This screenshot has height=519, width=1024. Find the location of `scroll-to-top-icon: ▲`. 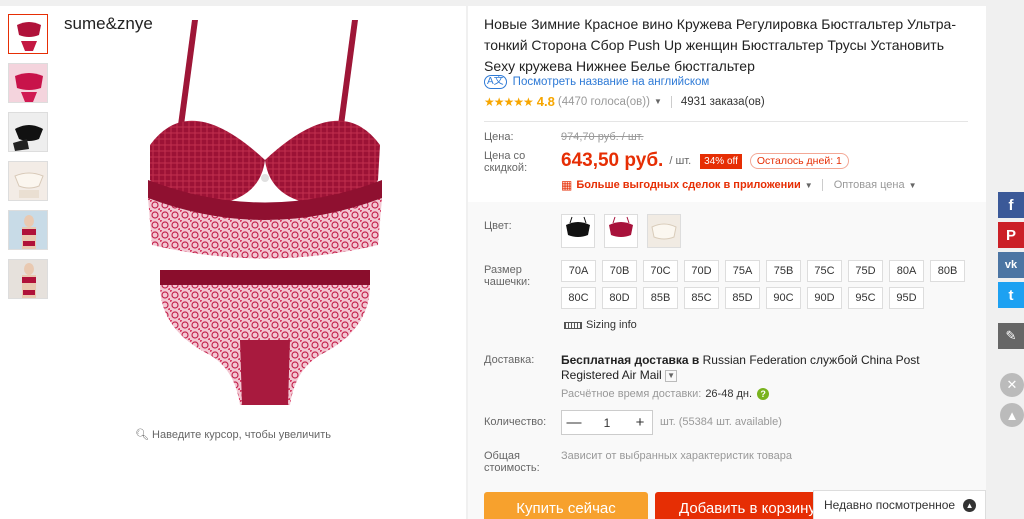

scroll-to-top-icon: ▲ is located at coordinates (1012, 415).